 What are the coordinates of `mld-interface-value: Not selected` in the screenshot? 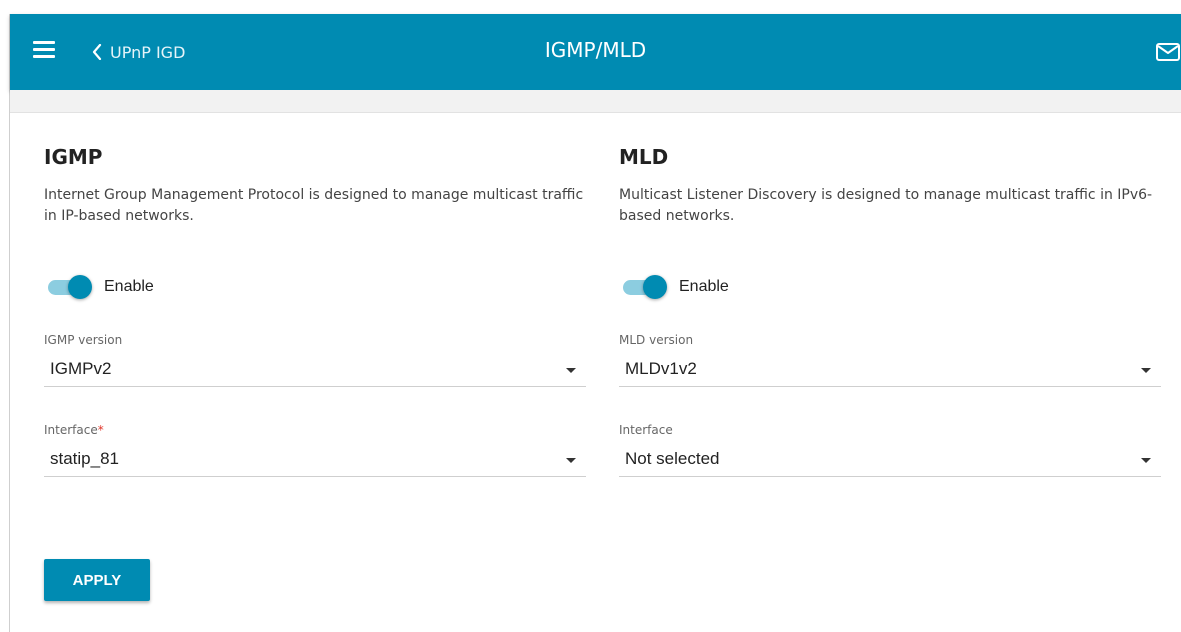 It's located at (672, 458).